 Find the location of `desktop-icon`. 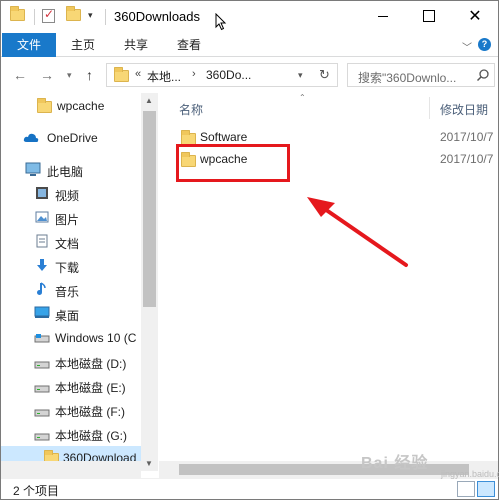

desktop-icon is located at coordinates (42, 314).